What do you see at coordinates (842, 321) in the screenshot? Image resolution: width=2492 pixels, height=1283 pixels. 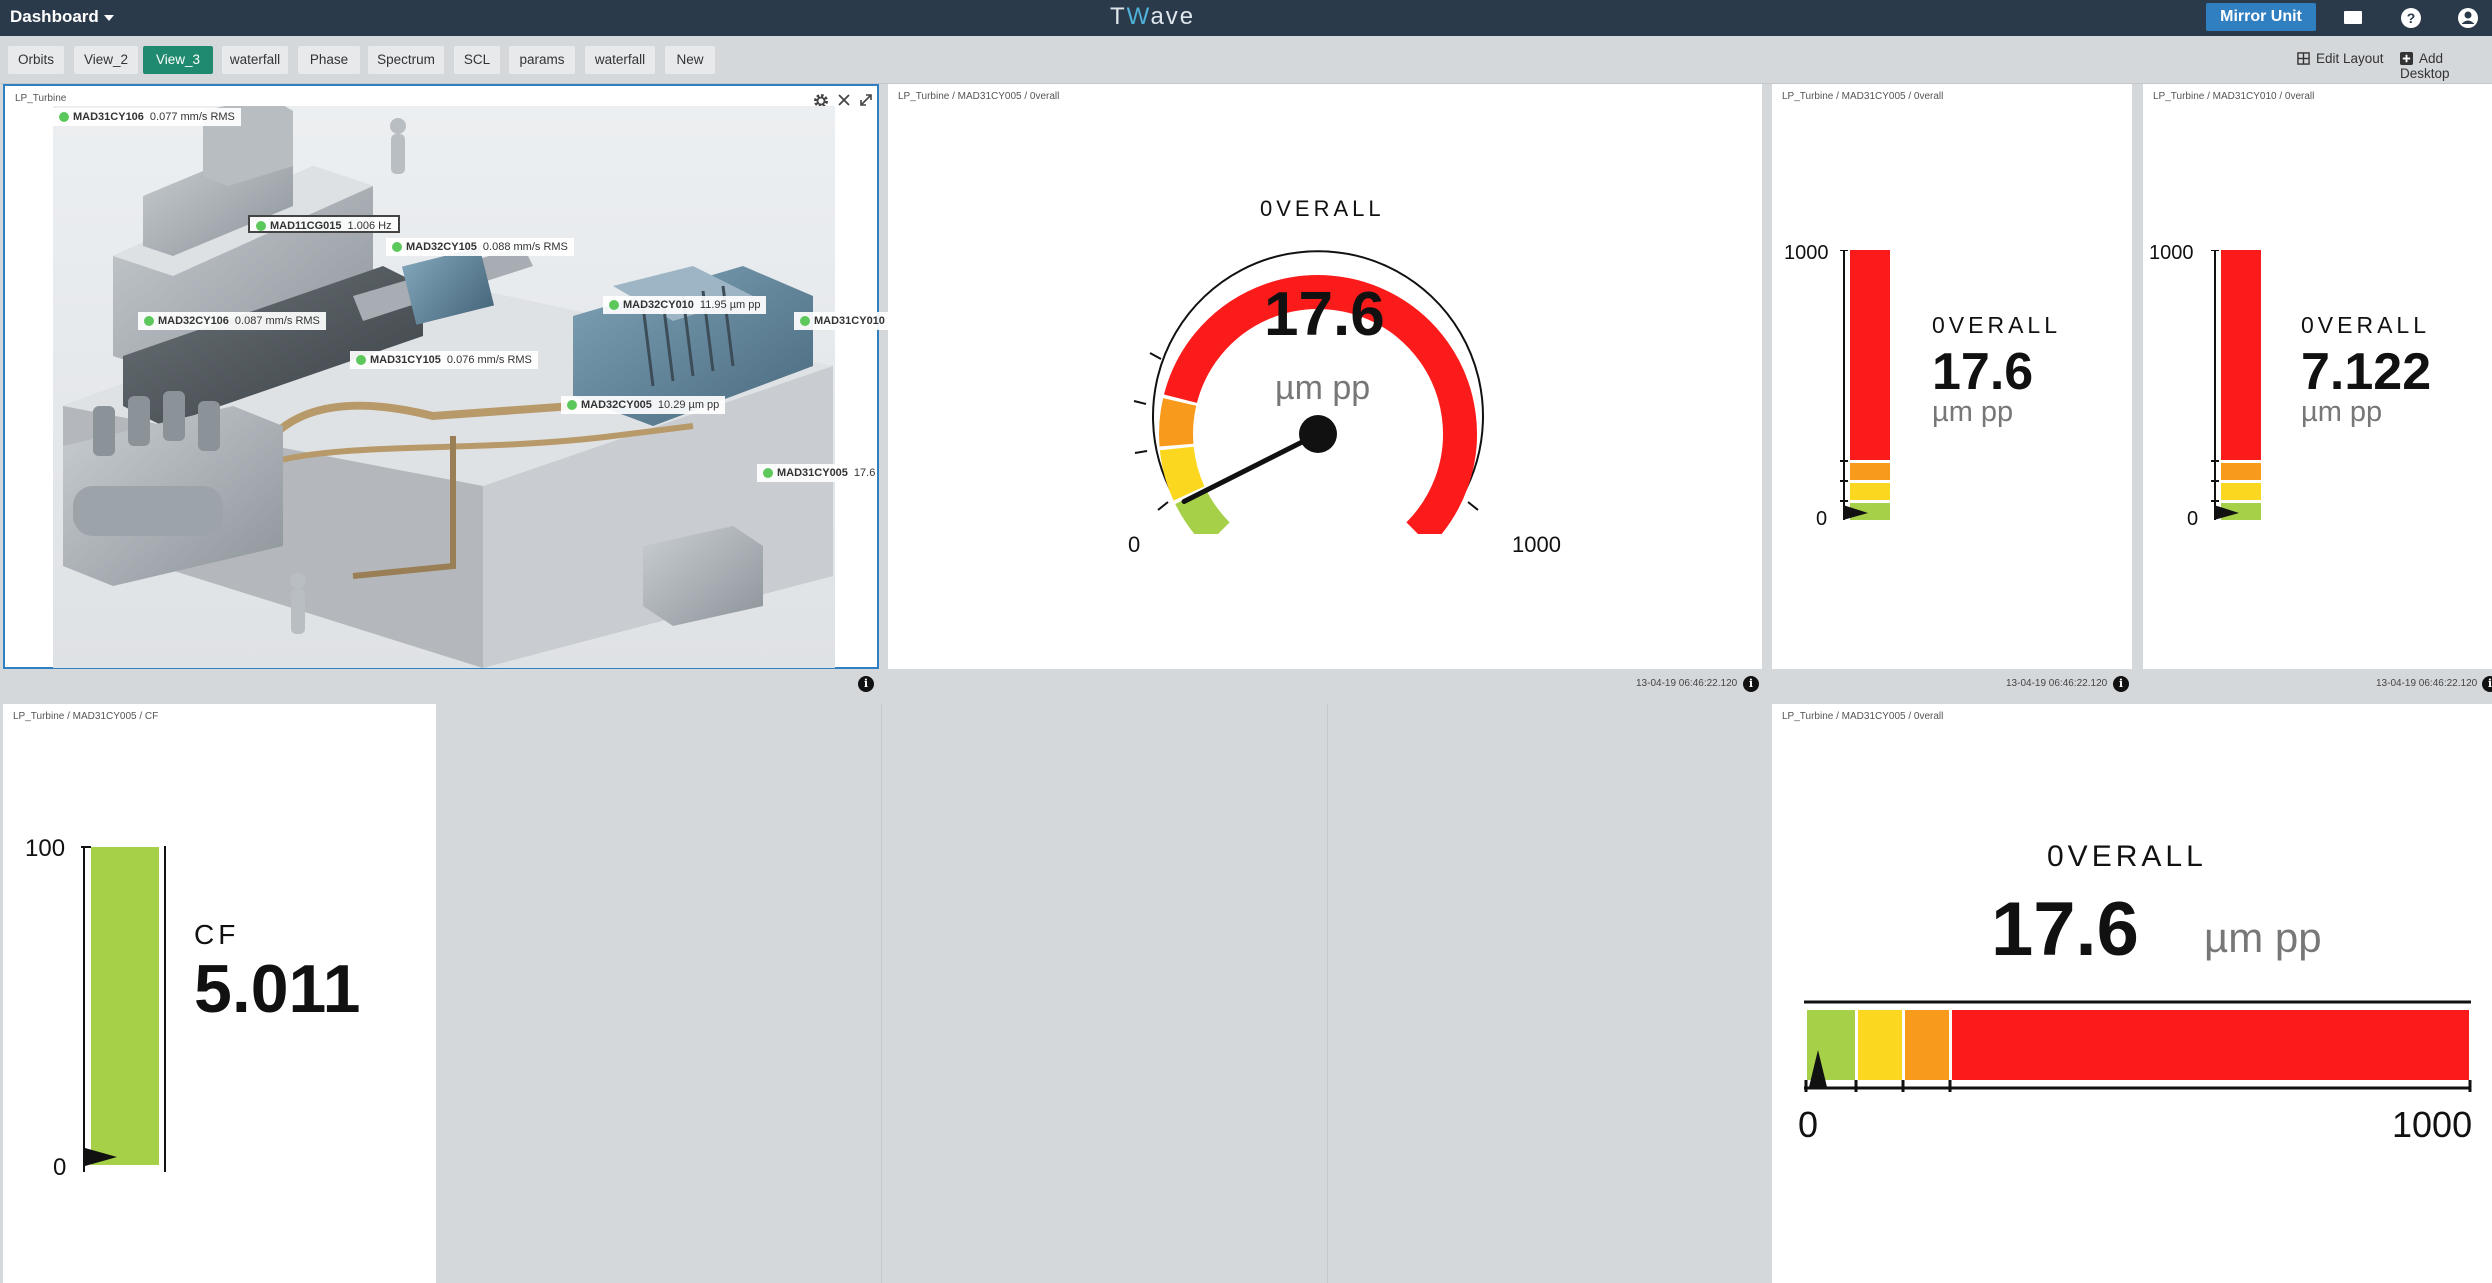 I see `sensor-tag: MAD31CY010` at bounding box center [842, 321].